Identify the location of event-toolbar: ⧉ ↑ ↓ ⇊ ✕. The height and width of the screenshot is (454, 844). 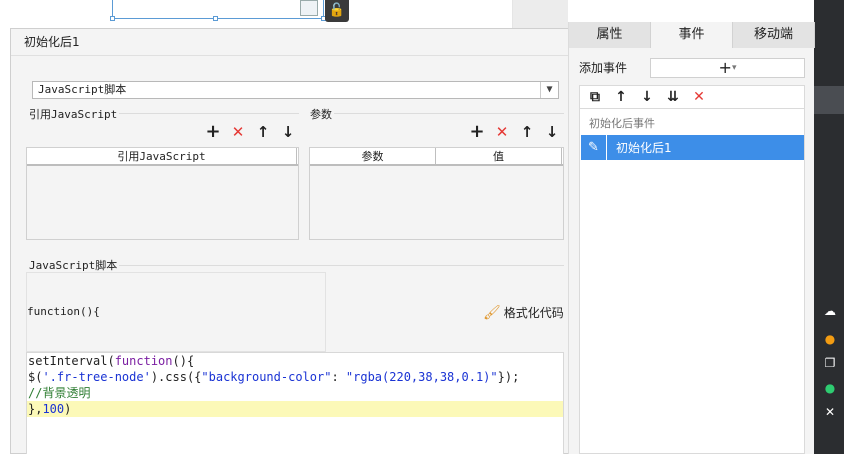
(692, 97).